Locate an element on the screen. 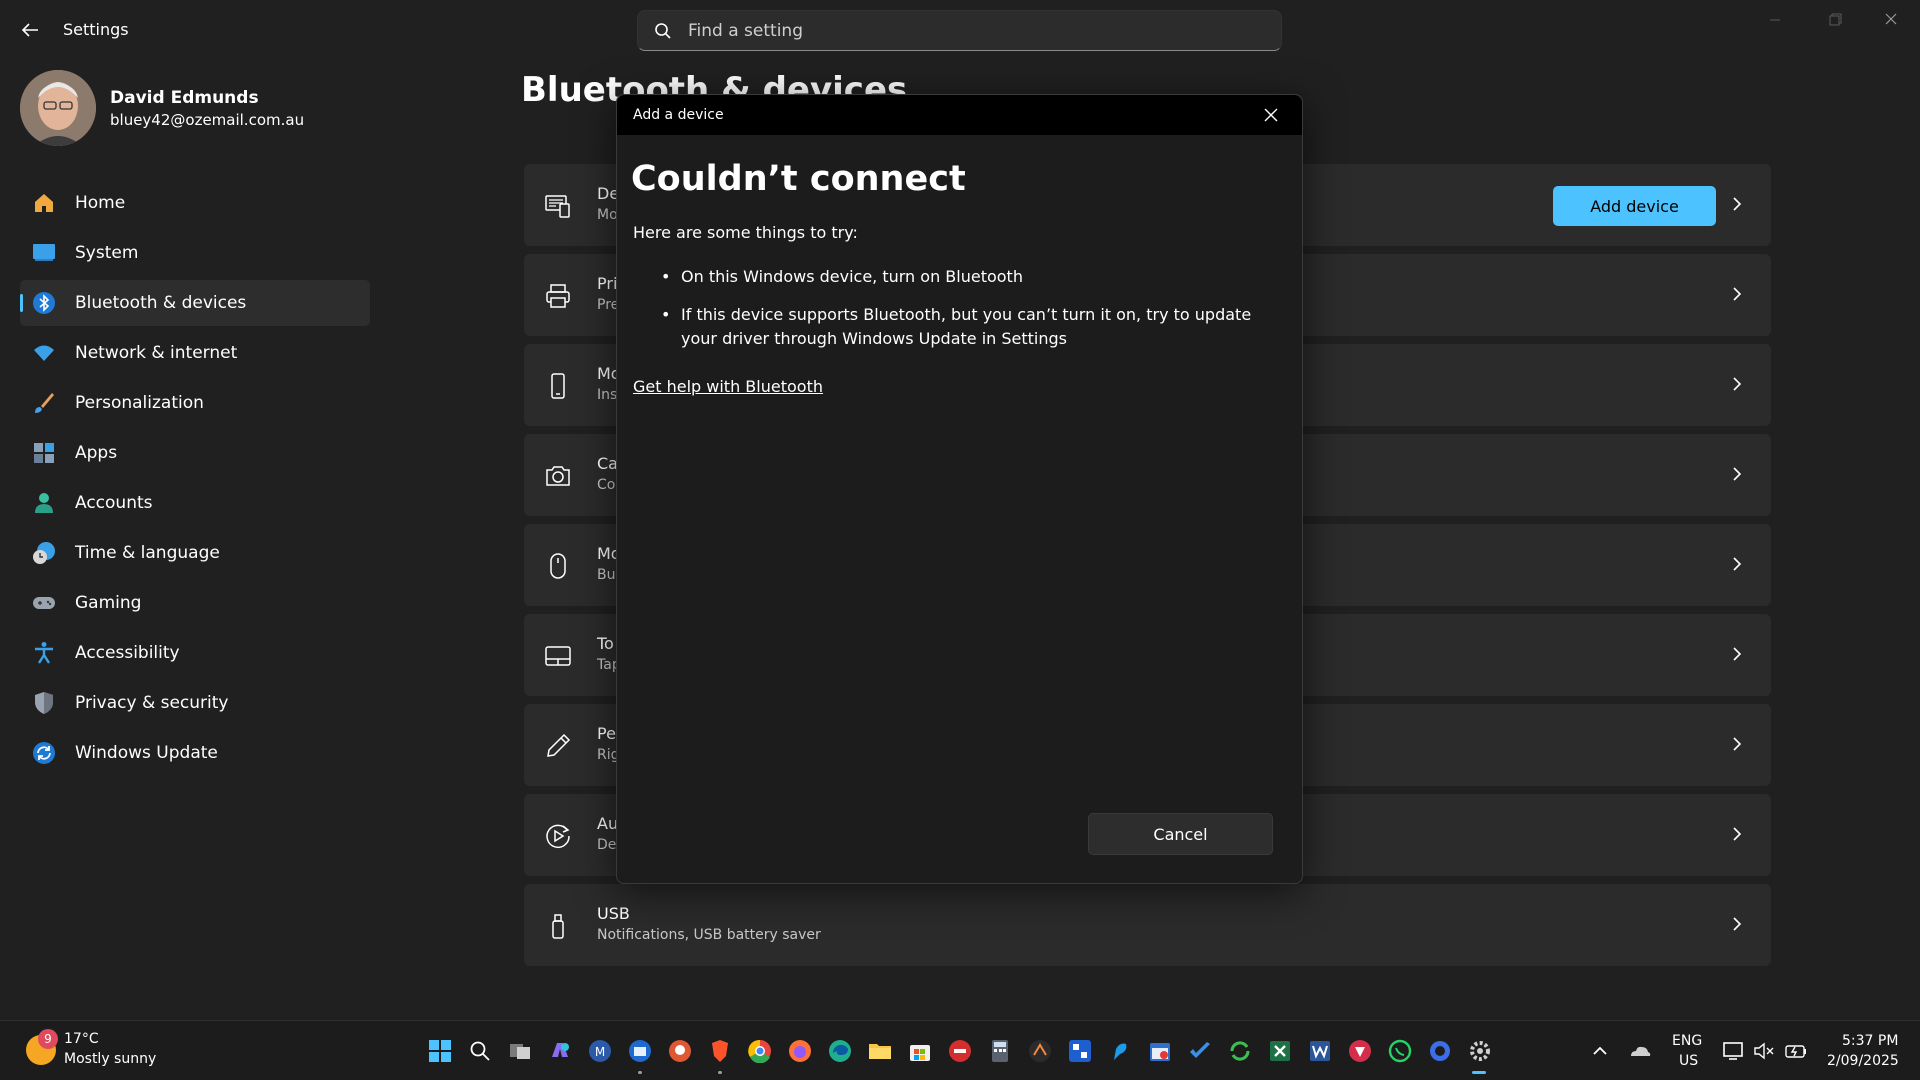  firefox-icon is located at coordinates (800, 1051).